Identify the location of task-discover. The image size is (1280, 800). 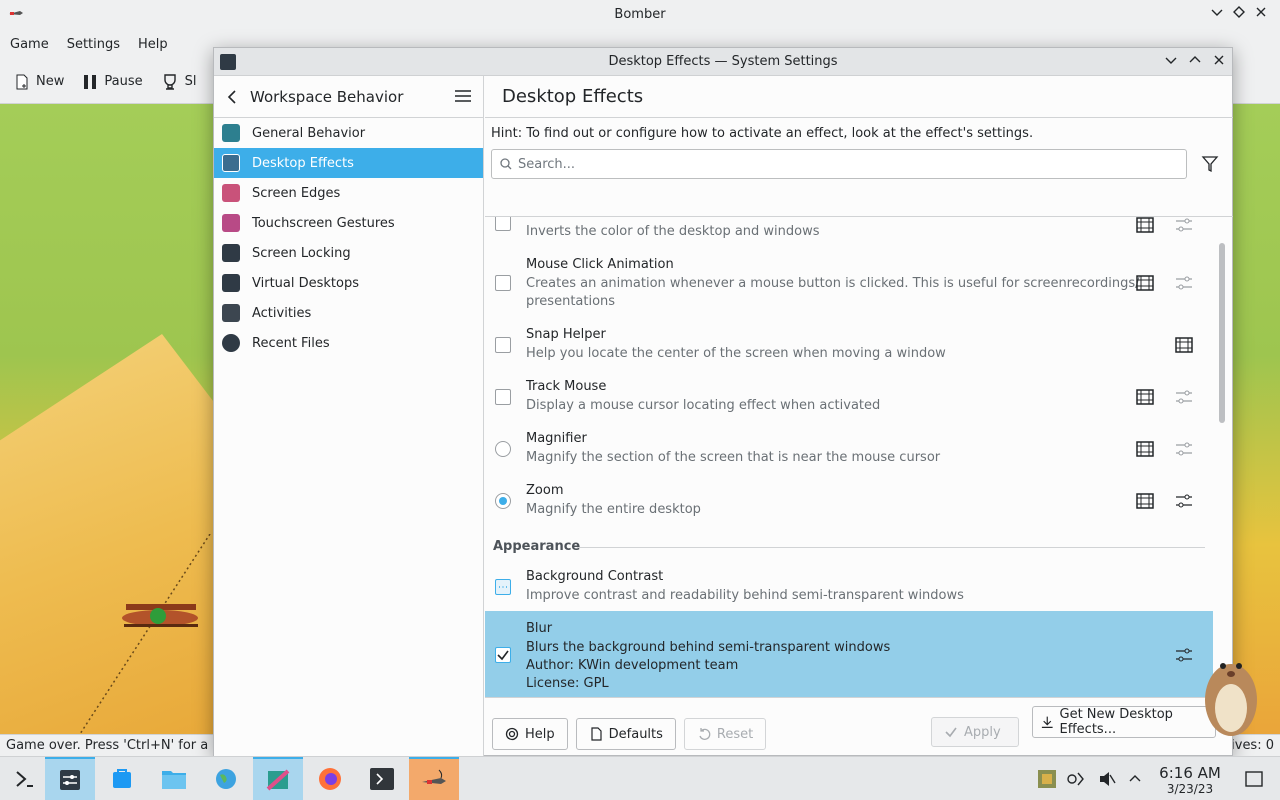
(122, 778).